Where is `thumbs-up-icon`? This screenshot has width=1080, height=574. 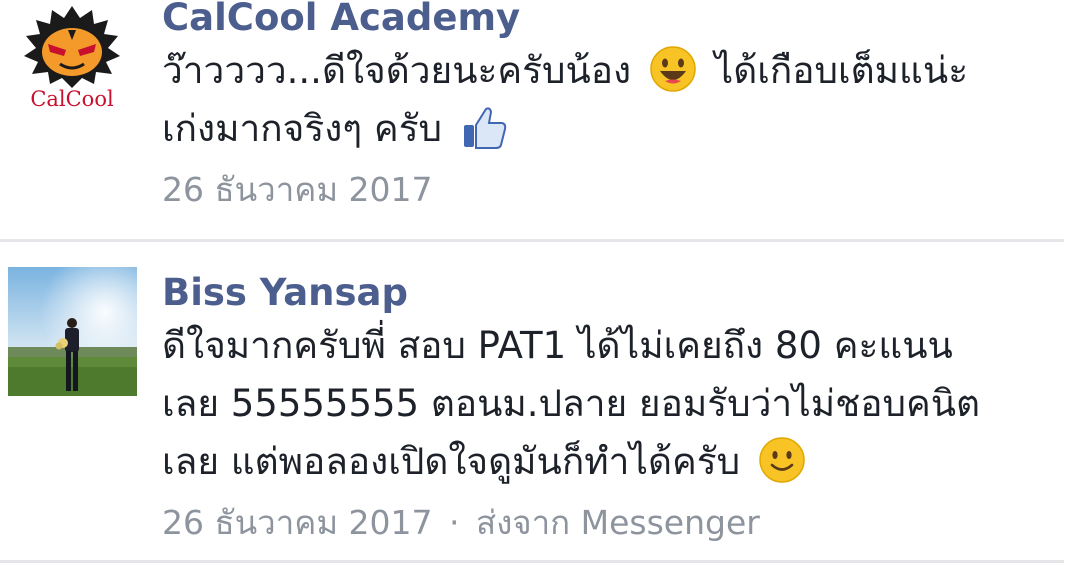 thumbs-up-icon is located at coordinates (485, 127).